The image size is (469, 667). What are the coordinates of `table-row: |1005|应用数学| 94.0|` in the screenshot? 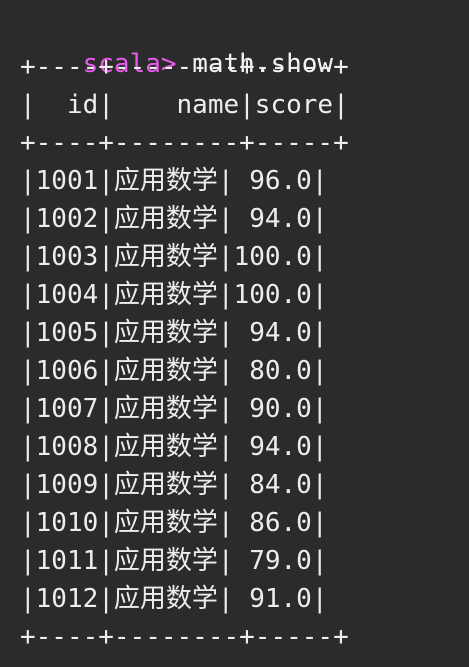 It's located at (174, 333).